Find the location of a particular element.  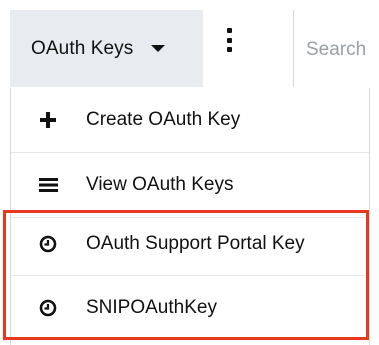

list-icon is located at coordinates (48, 185).